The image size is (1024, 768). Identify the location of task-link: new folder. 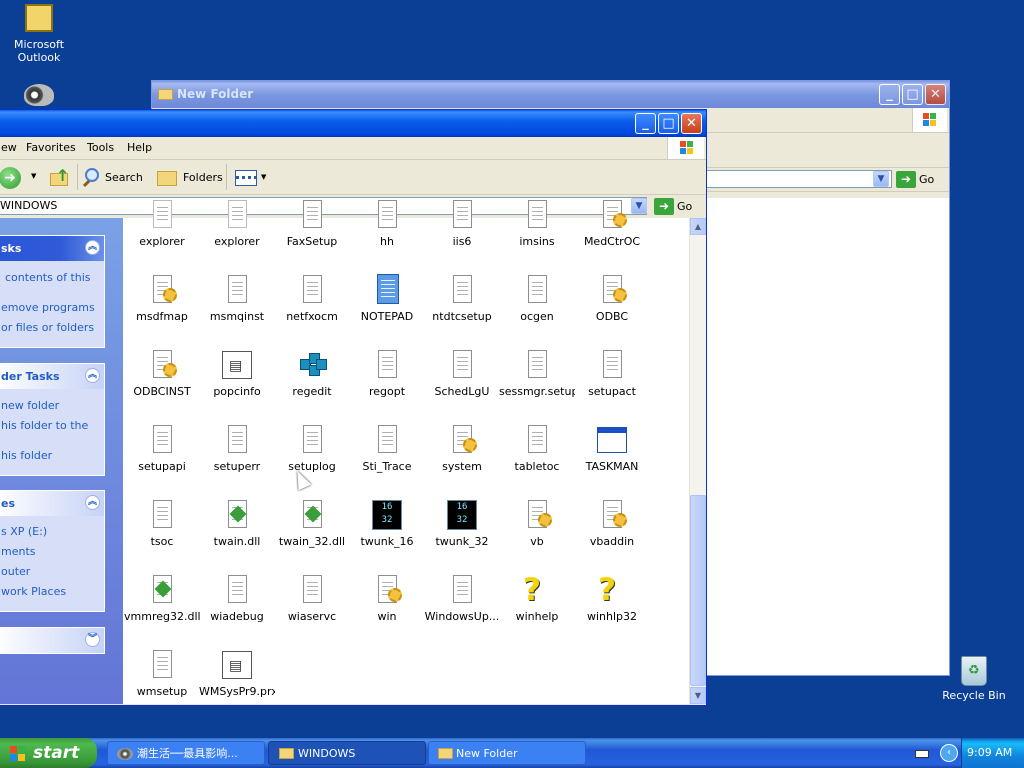
(30, 405).